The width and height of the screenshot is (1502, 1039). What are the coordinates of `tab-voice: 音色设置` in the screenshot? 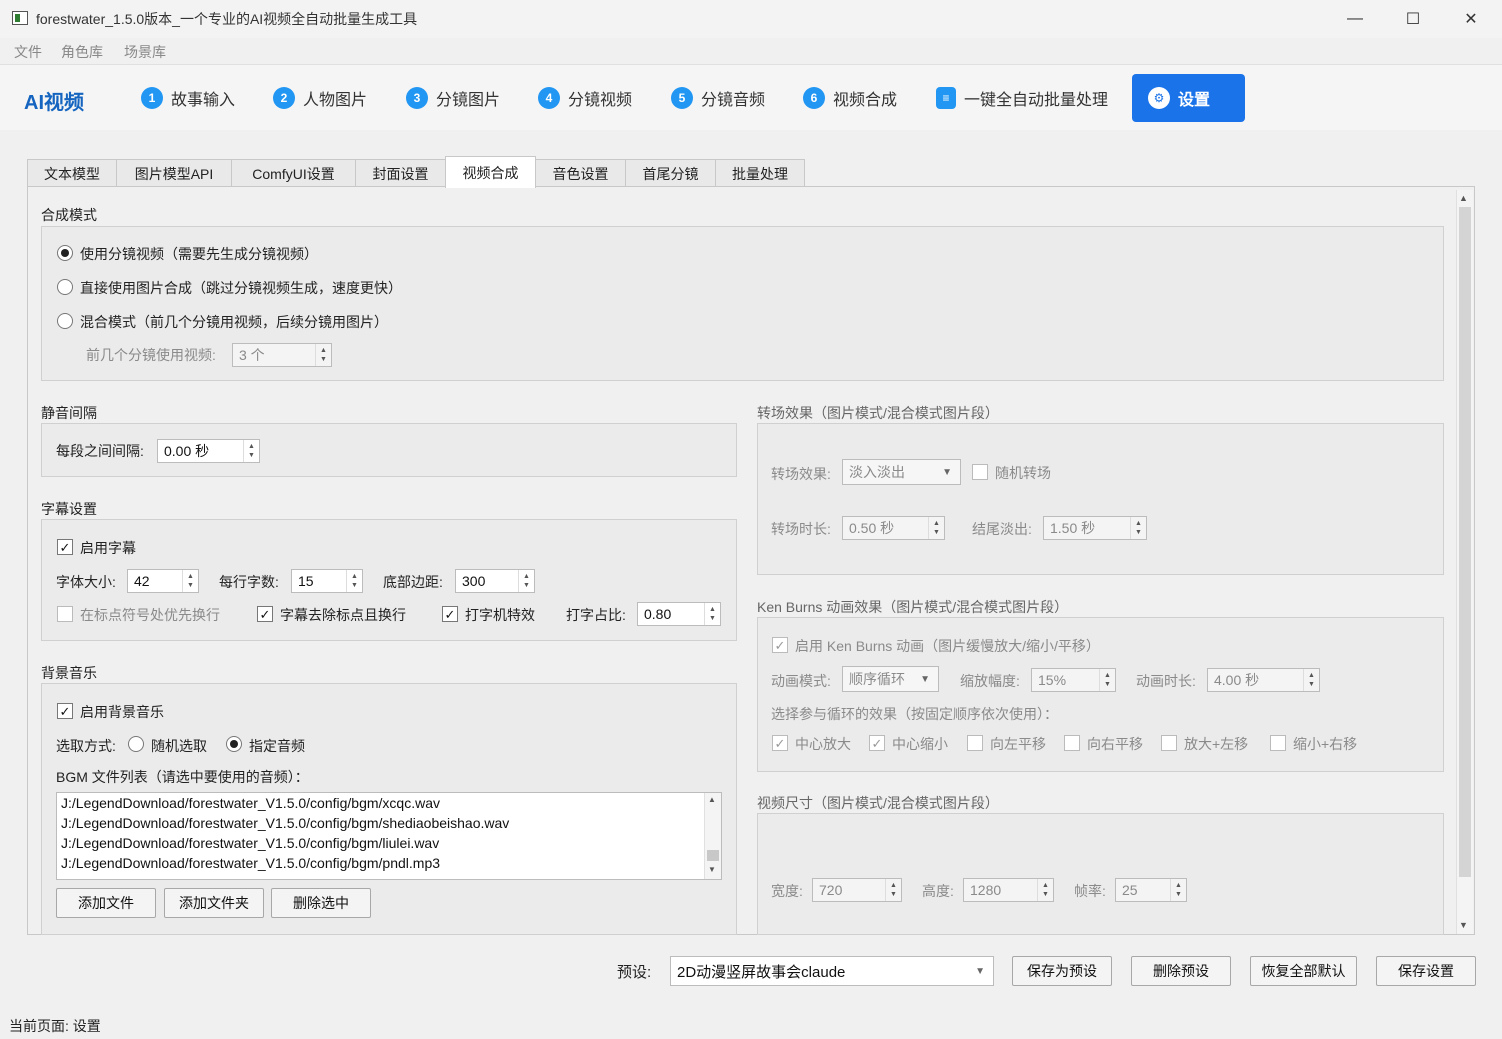 It's located at (580, 173).